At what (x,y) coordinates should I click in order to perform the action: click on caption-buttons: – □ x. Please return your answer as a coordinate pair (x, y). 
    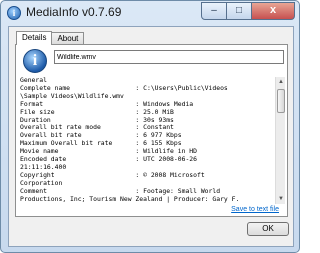
    Looking at the image, I should click on (248, 11).